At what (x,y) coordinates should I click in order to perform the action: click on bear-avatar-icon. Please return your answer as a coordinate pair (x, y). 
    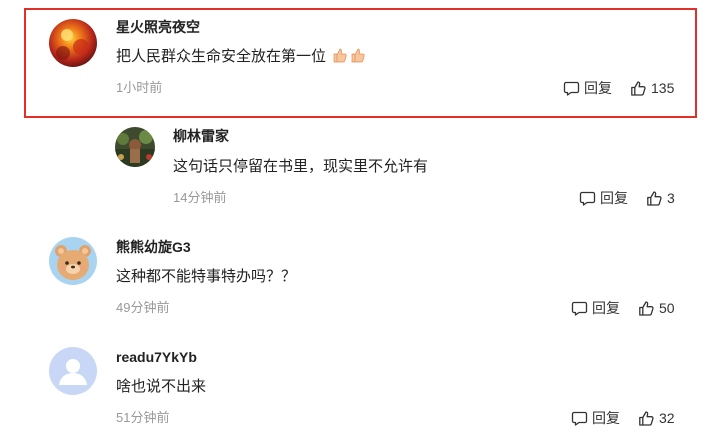
    Looking at the image, I should click on (73, 261).